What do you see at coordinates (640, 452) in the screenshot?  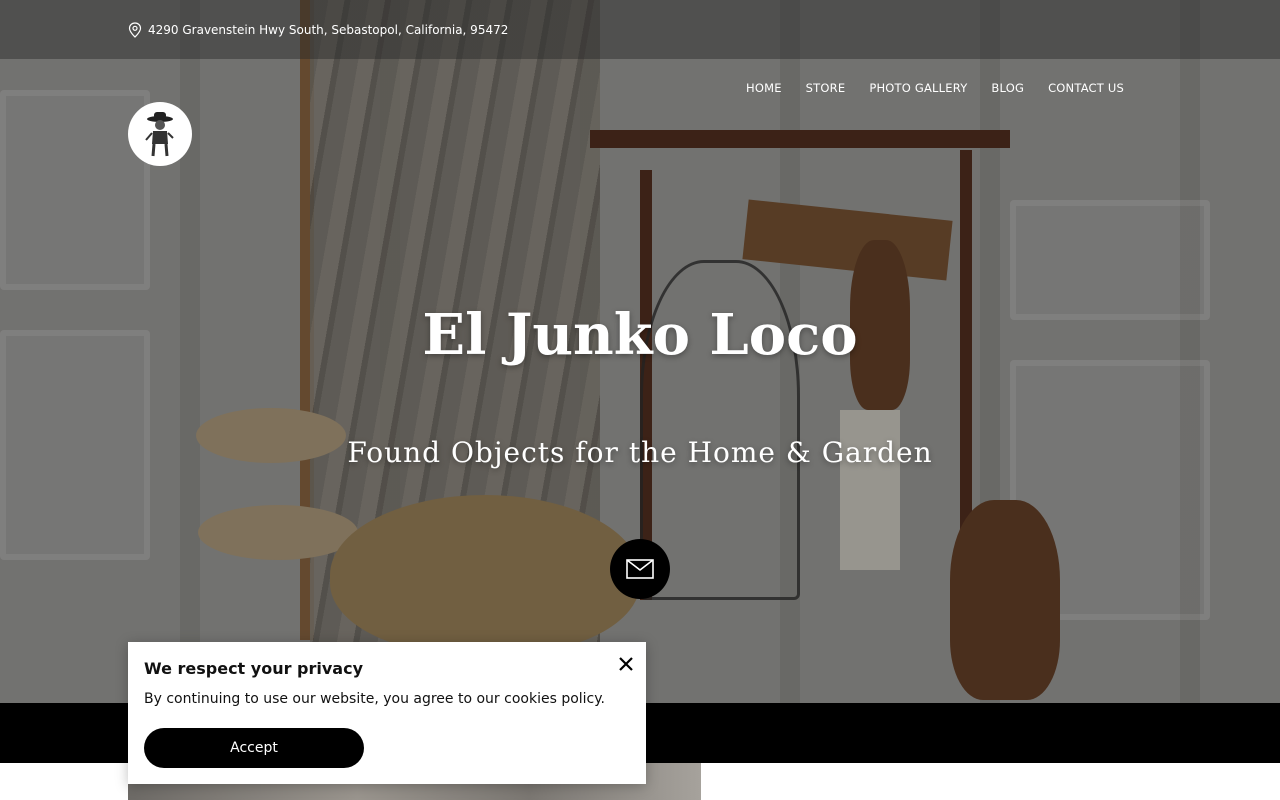 I see `site-tagline: Found Objects for the Home & Garden` at bounding box center [640, 452].